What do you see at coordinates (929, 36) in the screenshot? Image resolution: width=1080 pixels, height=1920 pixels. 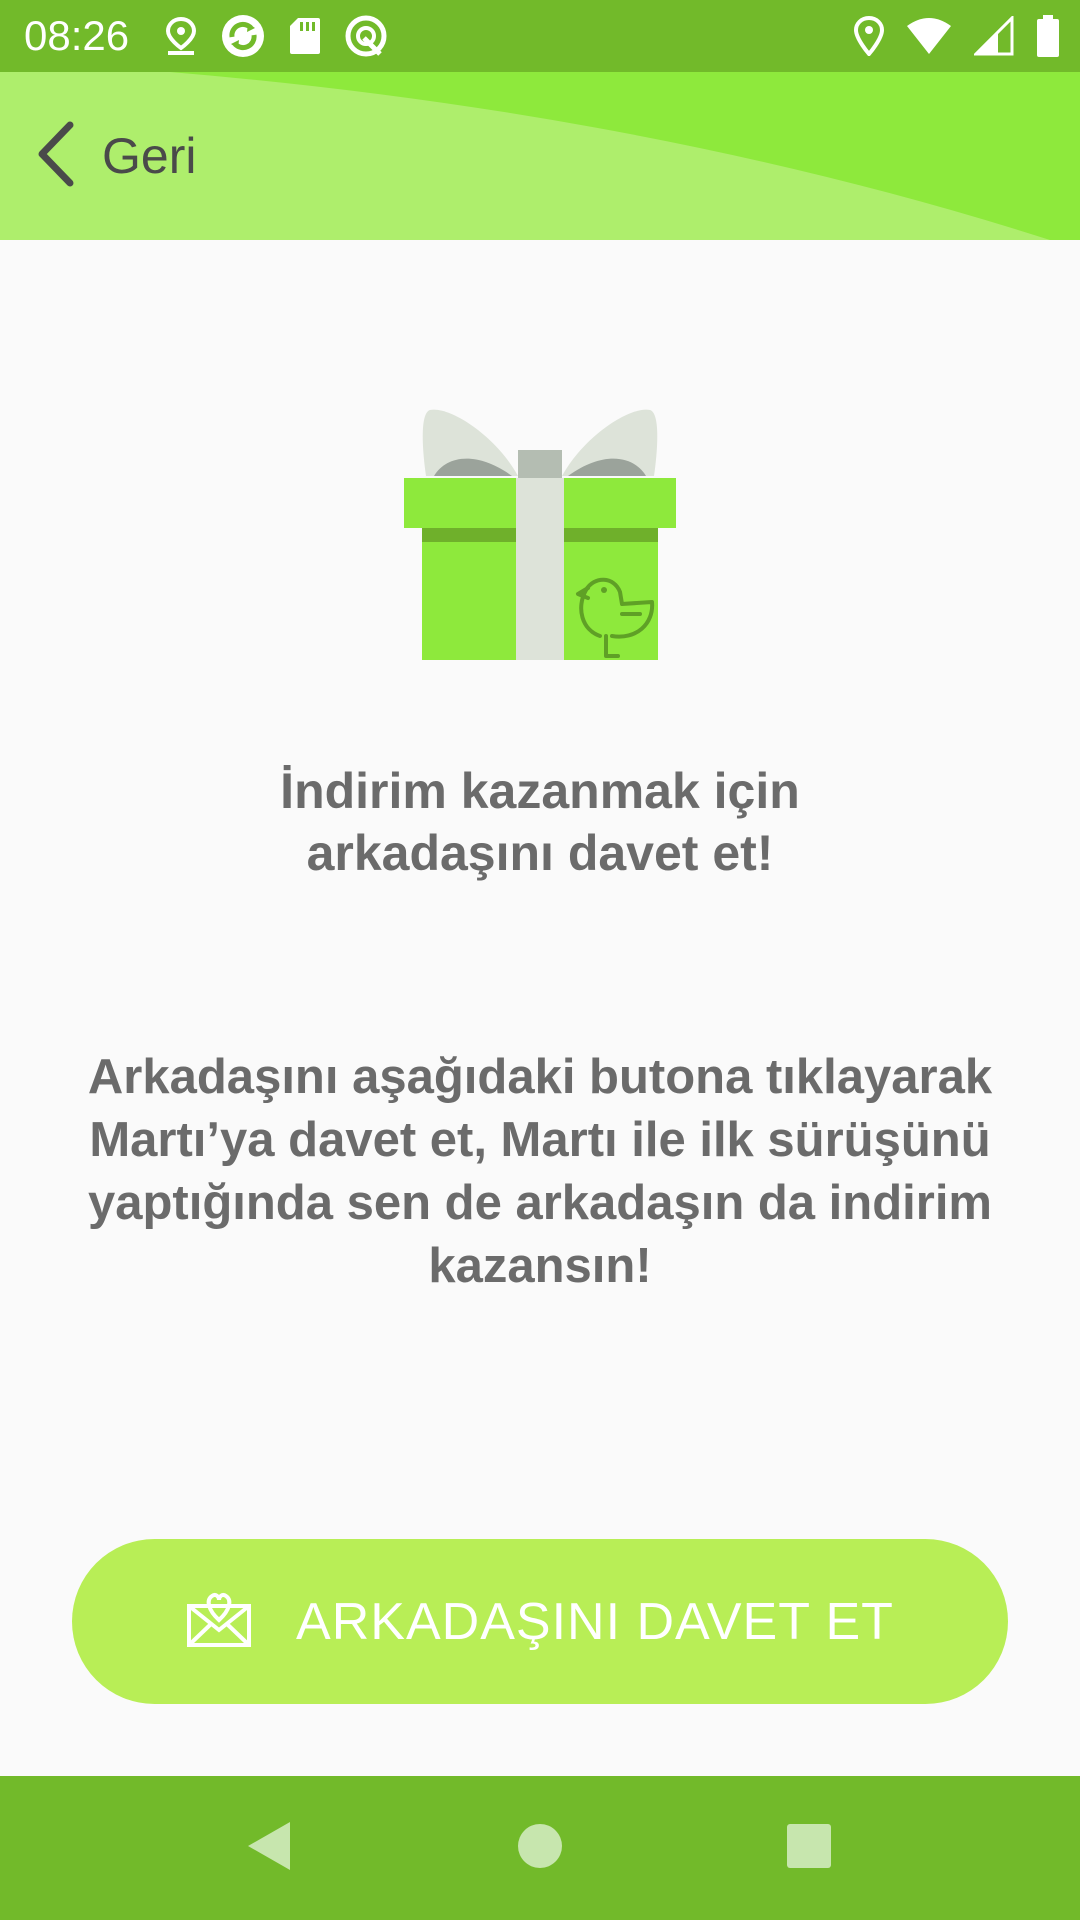 I see `wifi-icon` at bounding box center [929, 36].